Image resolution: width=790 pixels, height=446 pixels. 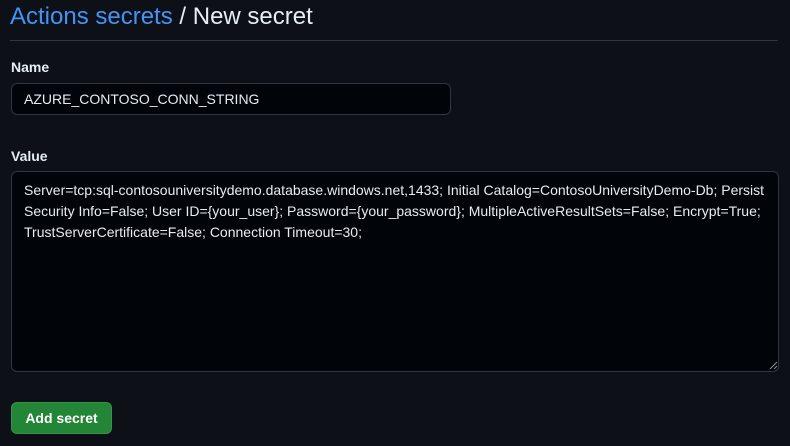 I want to click on resize-grip-icon, so click(x=773, y=365).